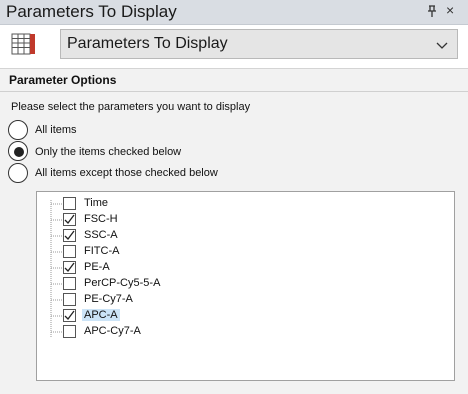 The height and width of the screenshot is (394, 468). What do you see at coordinates (442, 44) in the screenshot?
I see `chevron-down-icon` at bounding box center [442, 44].